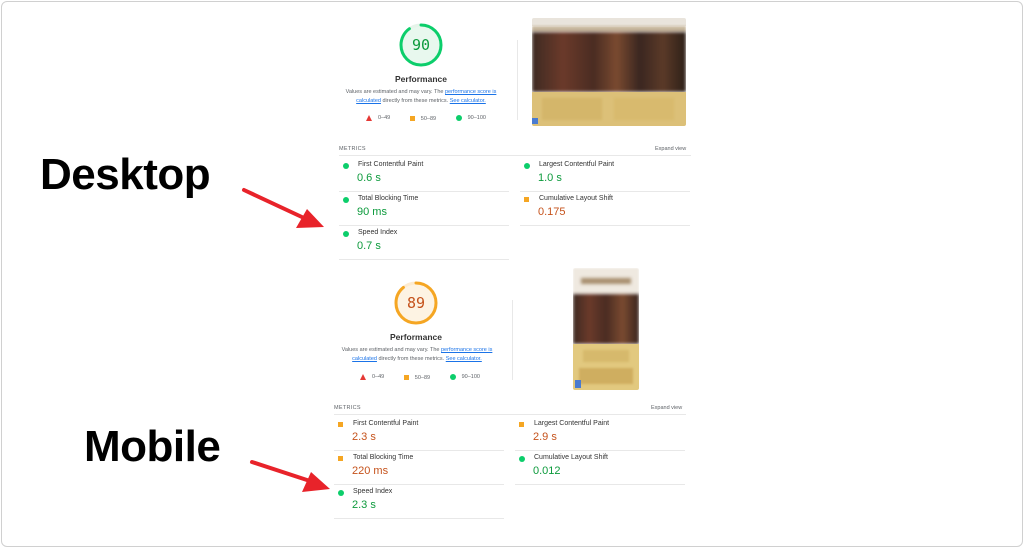 This screenshot has width=1024, height=548. What do you see at coordinates (421, 79) in the screenshot?
I see `desktop-performance-title: Performance` at bounding box center [421, 79].